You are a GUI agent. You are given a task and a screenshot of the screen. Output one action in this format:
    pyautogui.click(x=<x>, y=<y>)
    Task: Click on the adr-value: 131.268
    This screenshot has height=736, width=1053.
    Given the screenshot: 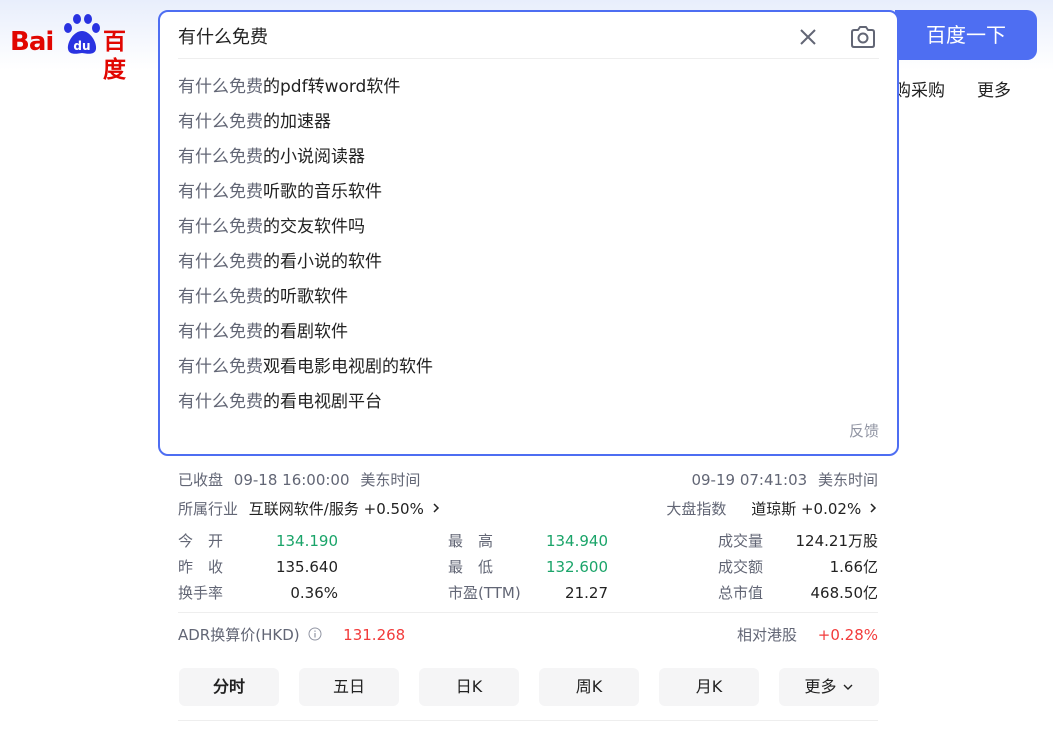 What is the action you would take?
    pyautogui.click(x=374, y=635)
    